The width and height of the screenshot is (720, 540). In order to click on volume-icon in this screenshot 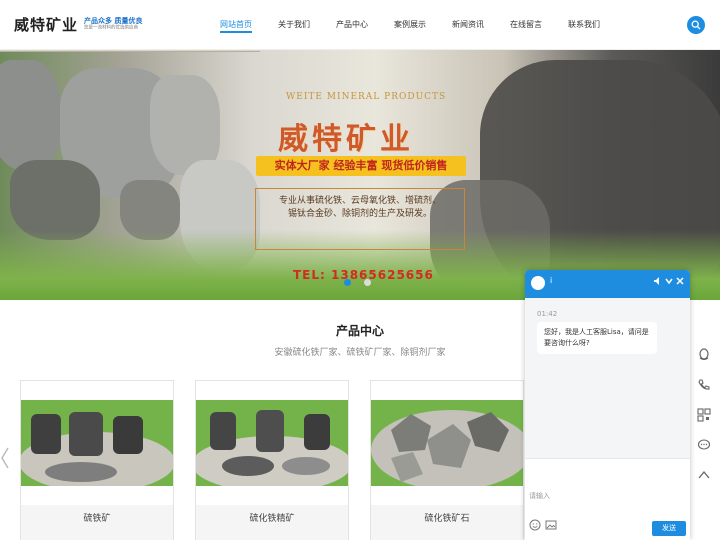, I will do `click(658, 281)`.